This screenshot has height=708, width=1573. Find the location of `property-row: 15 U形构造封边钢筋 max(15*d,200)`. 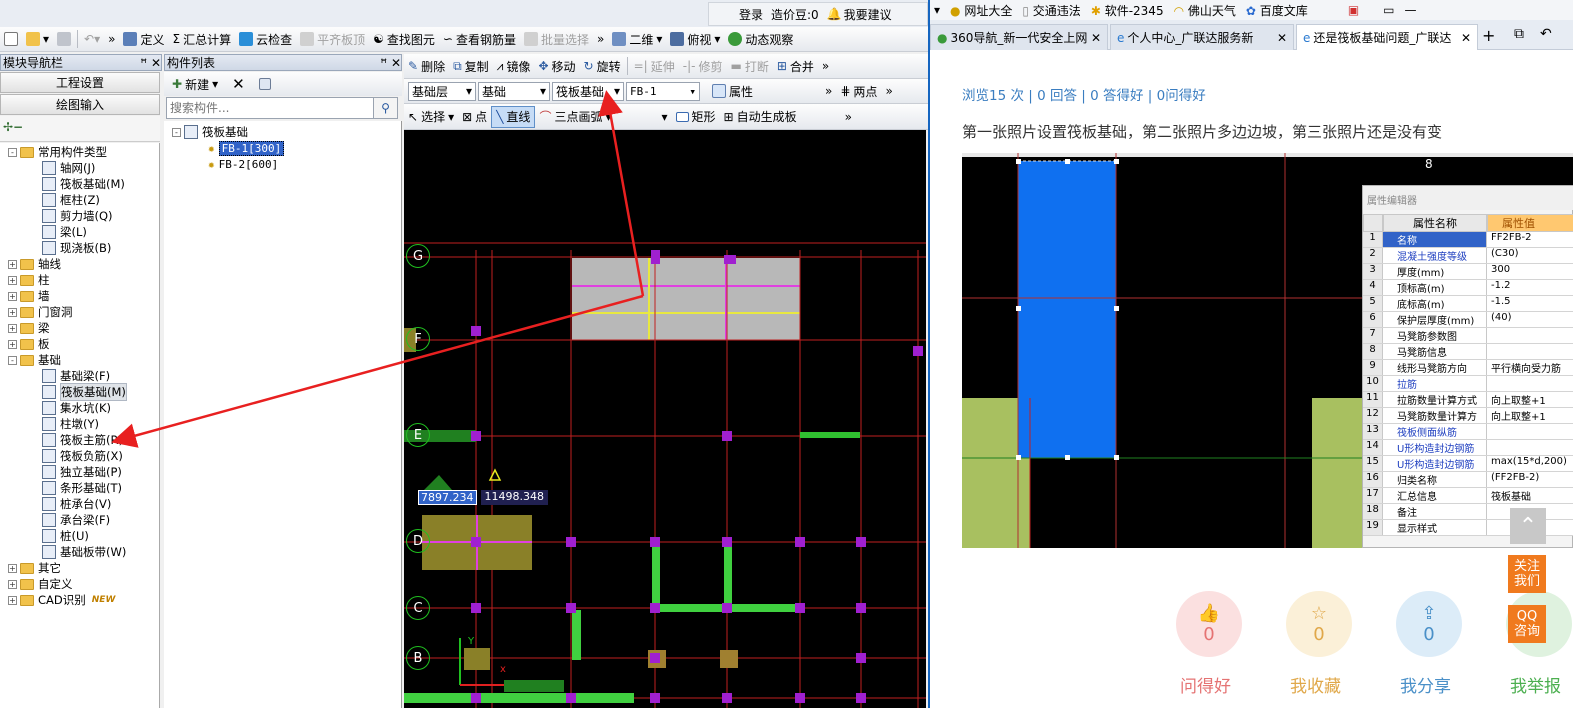

property-row: 15 U形构造封边钢筋 max(15*d,200) is located at coordinates (1468, 464).